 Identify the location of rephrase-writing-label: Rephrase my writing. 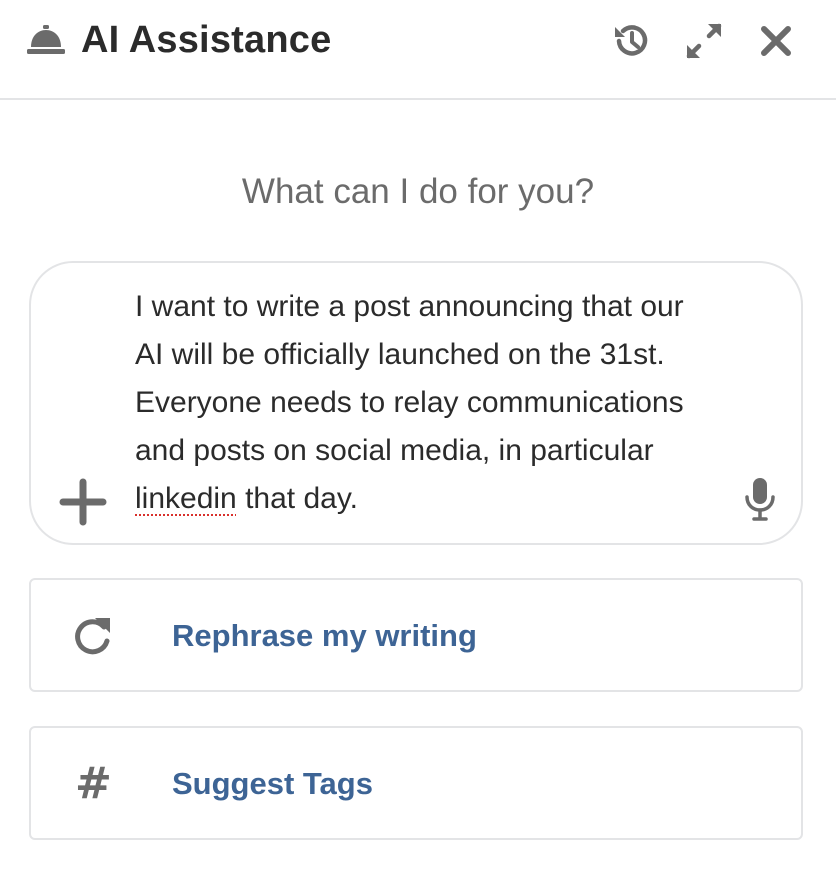
(324, 635).